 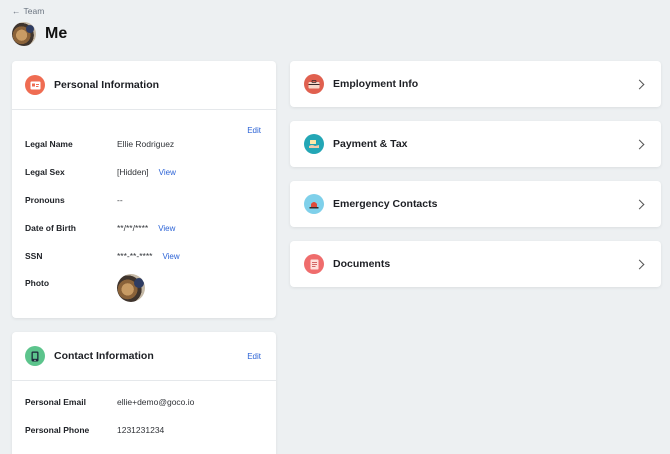 I want to click on employment-info-card: Employment Info, so click(x=475, y=84).